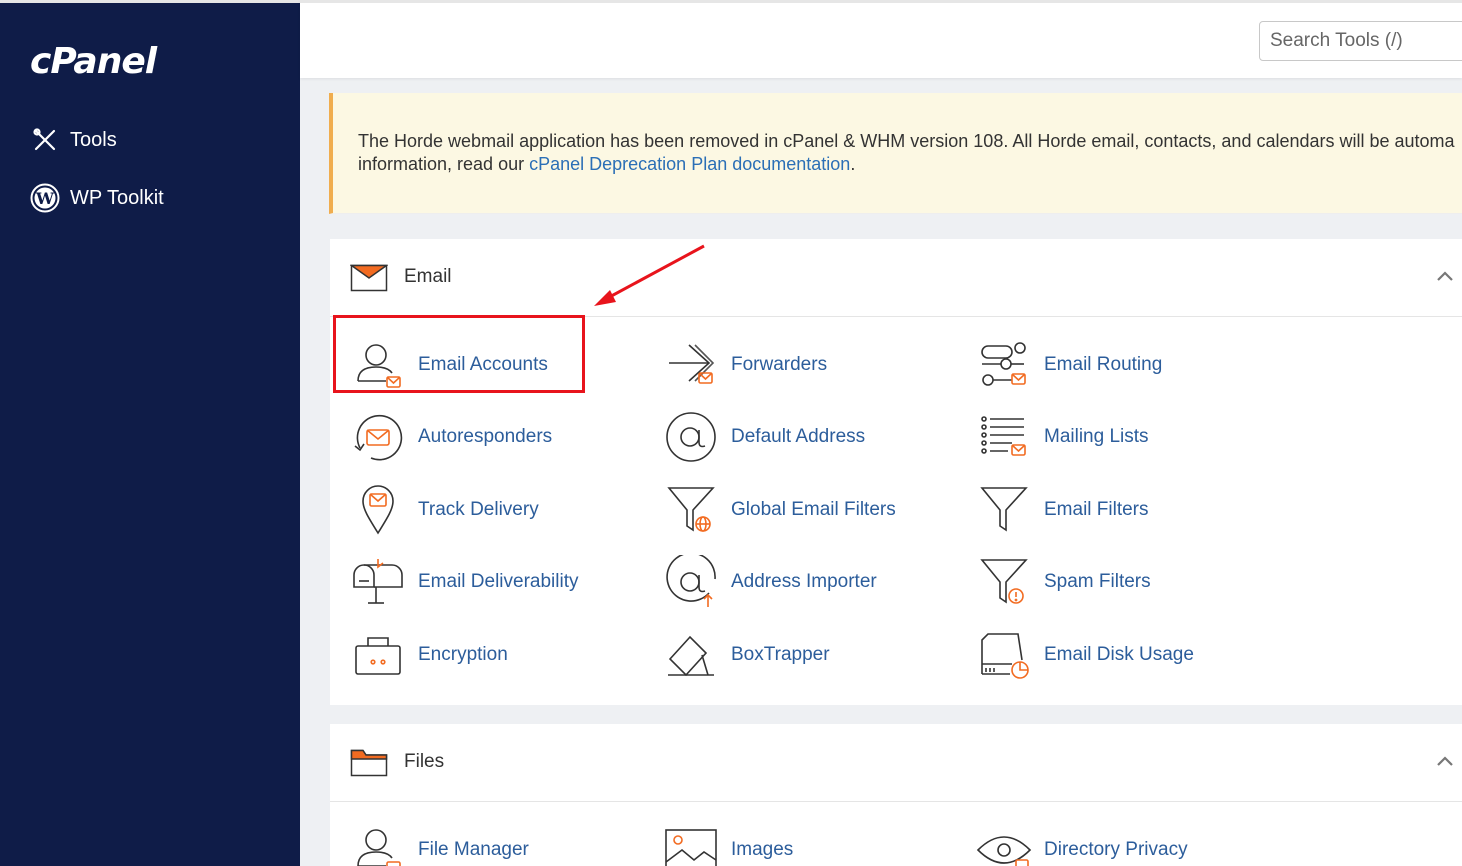 The height and width of the screenshot is (866, 1462). What do you see at coordinates (746, 655) in the screenshot?
I see `tool-boxtrapper: BoxTrapper` at bounding box center [746, 655].